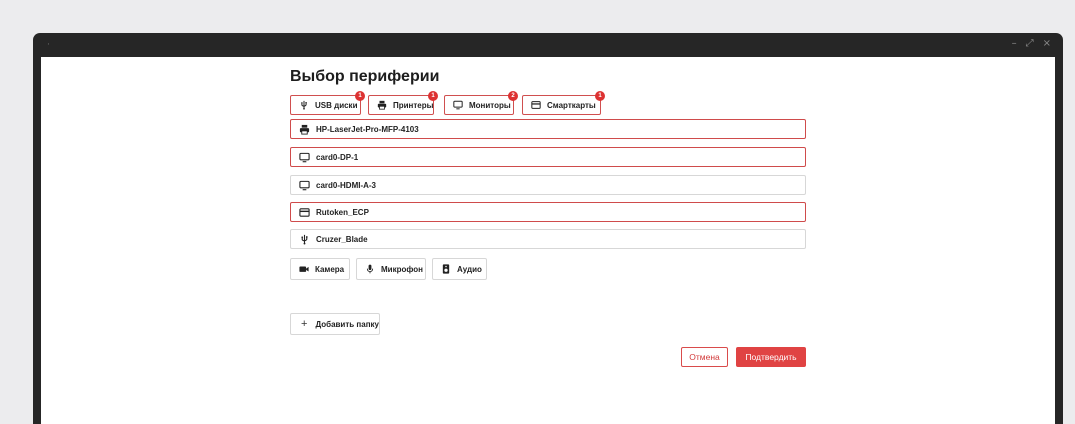 This screenshot has width=1075, height=424. What do you see at coordinates (304, 269) in the screenshot?
I see `camera-icon` at bounding box center [304, 269].